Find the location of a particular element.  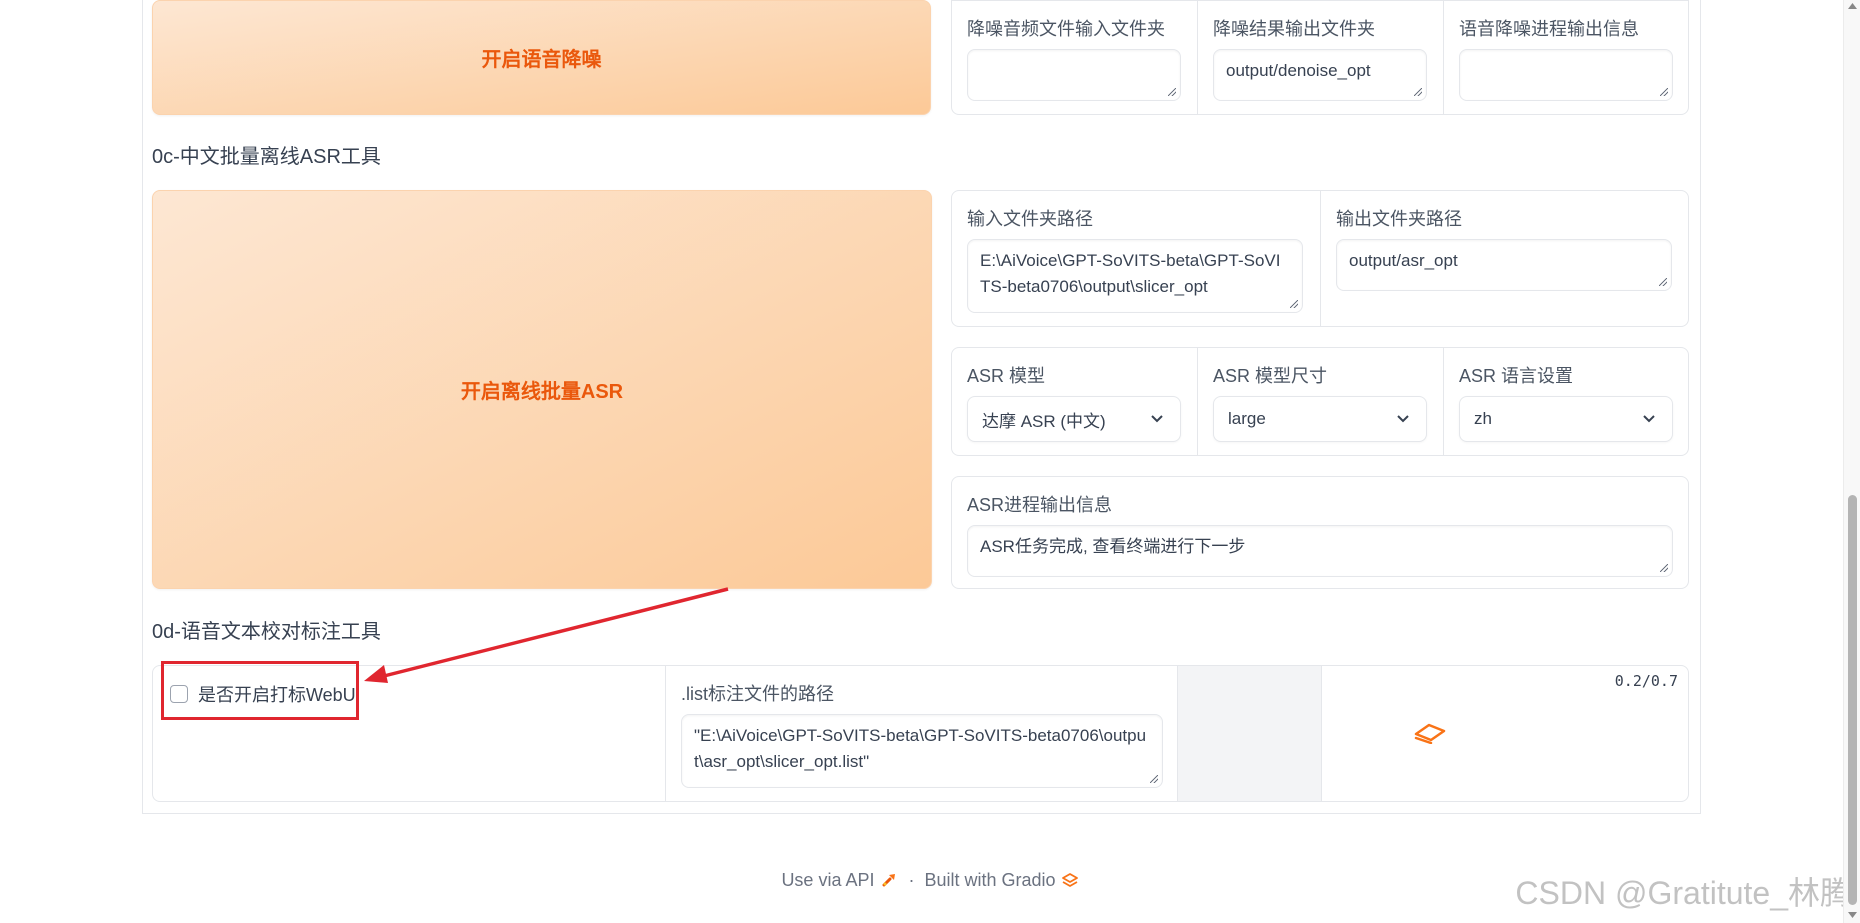

denoise-input-field is located at coordinates (1074, 75).